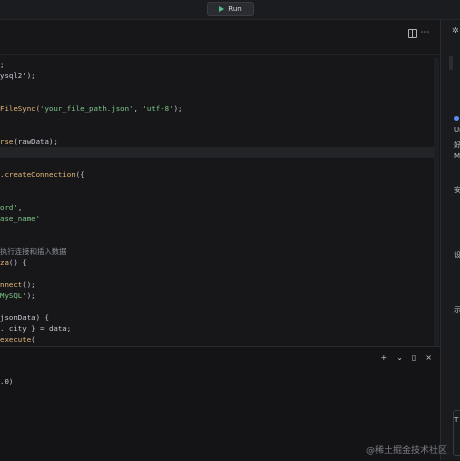 The width and height of the screenshot is (460, 461). What do you see at coordinates (222, 9) in the screenshot?
I see `play-icon` at bounding box center [222, 9].